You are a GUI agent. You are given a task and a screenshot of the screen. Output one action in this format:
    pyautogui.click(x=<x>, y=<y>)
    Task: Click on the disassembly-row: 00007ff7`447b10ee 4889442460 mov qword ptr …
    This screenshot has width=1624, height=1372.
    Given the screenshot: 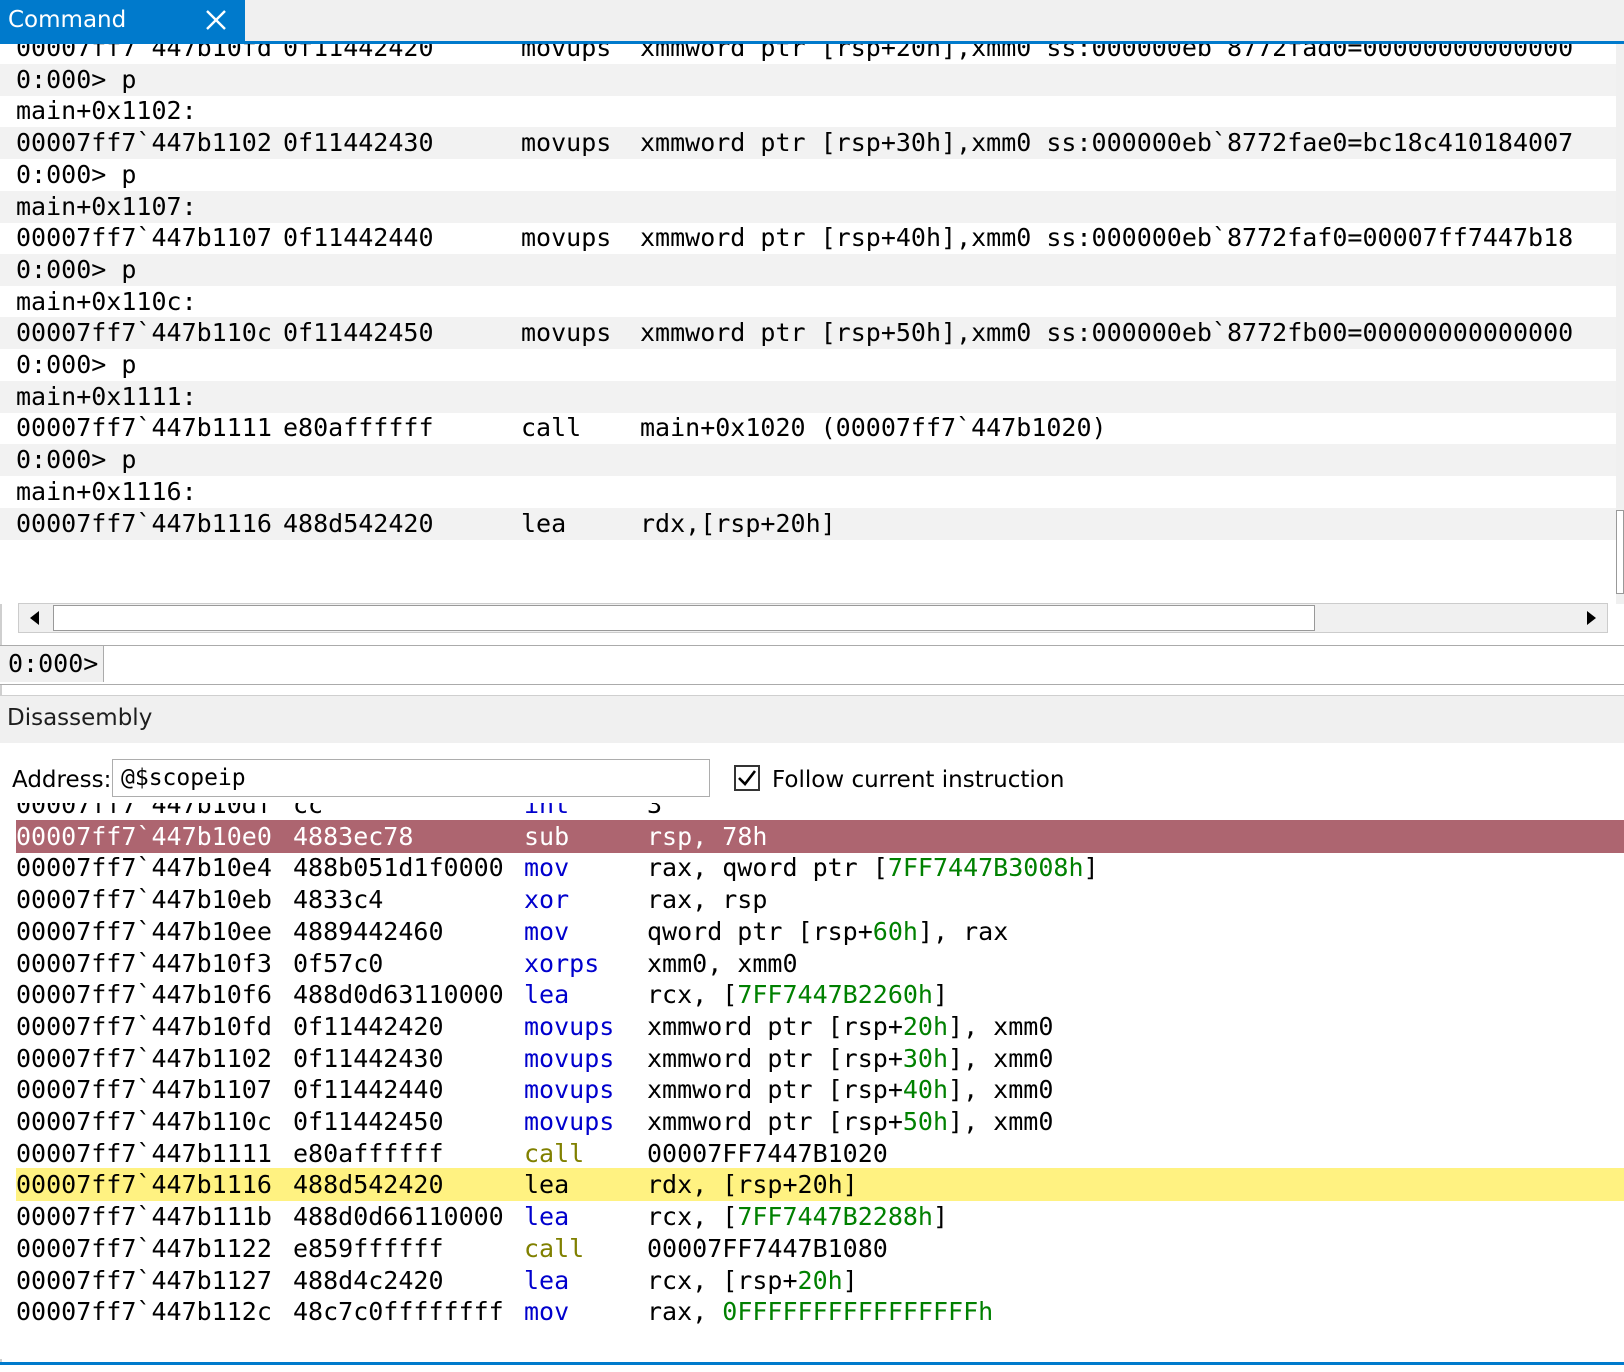 What is the action you would take?
    pyautogui.click(x=820, y=931)
    